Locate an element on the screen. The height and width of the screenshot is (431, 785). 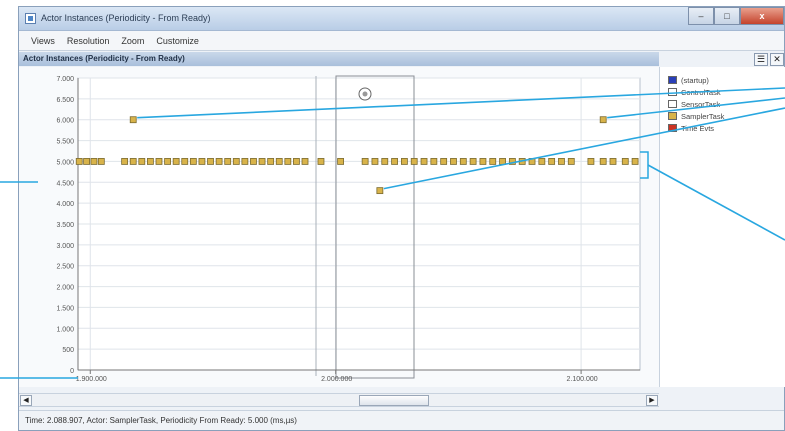
group-bracket is located at coordinates (644, 165).